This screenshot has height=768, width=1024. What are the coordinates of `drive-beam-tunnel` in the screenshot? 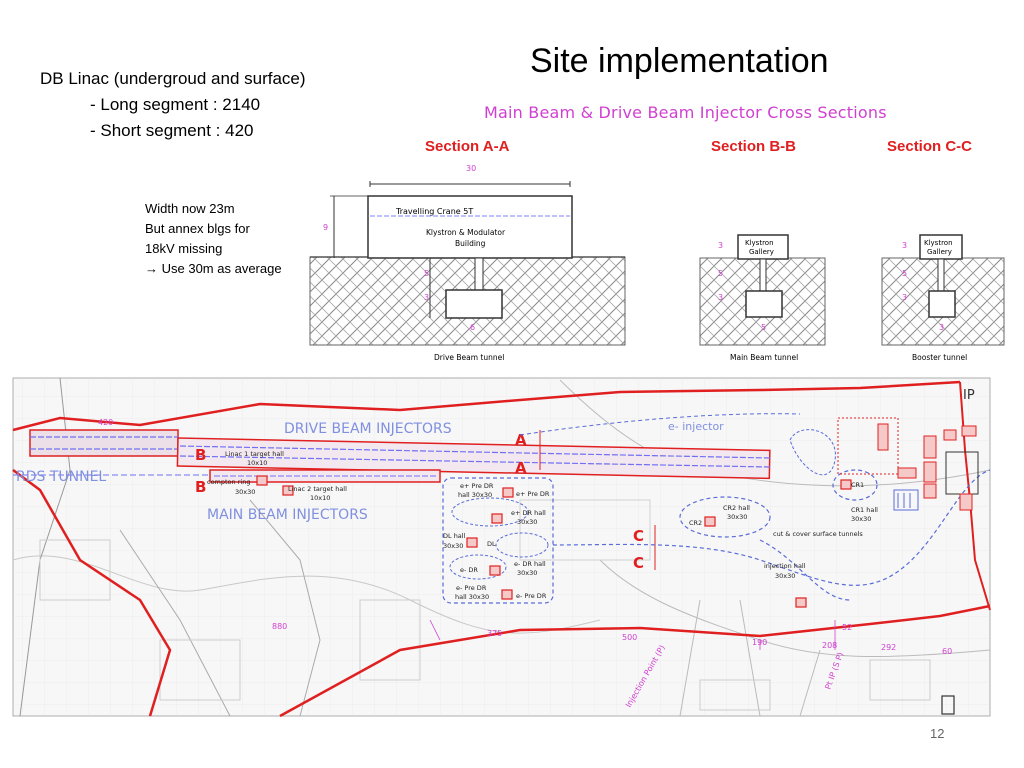 It's located at (474, 304).